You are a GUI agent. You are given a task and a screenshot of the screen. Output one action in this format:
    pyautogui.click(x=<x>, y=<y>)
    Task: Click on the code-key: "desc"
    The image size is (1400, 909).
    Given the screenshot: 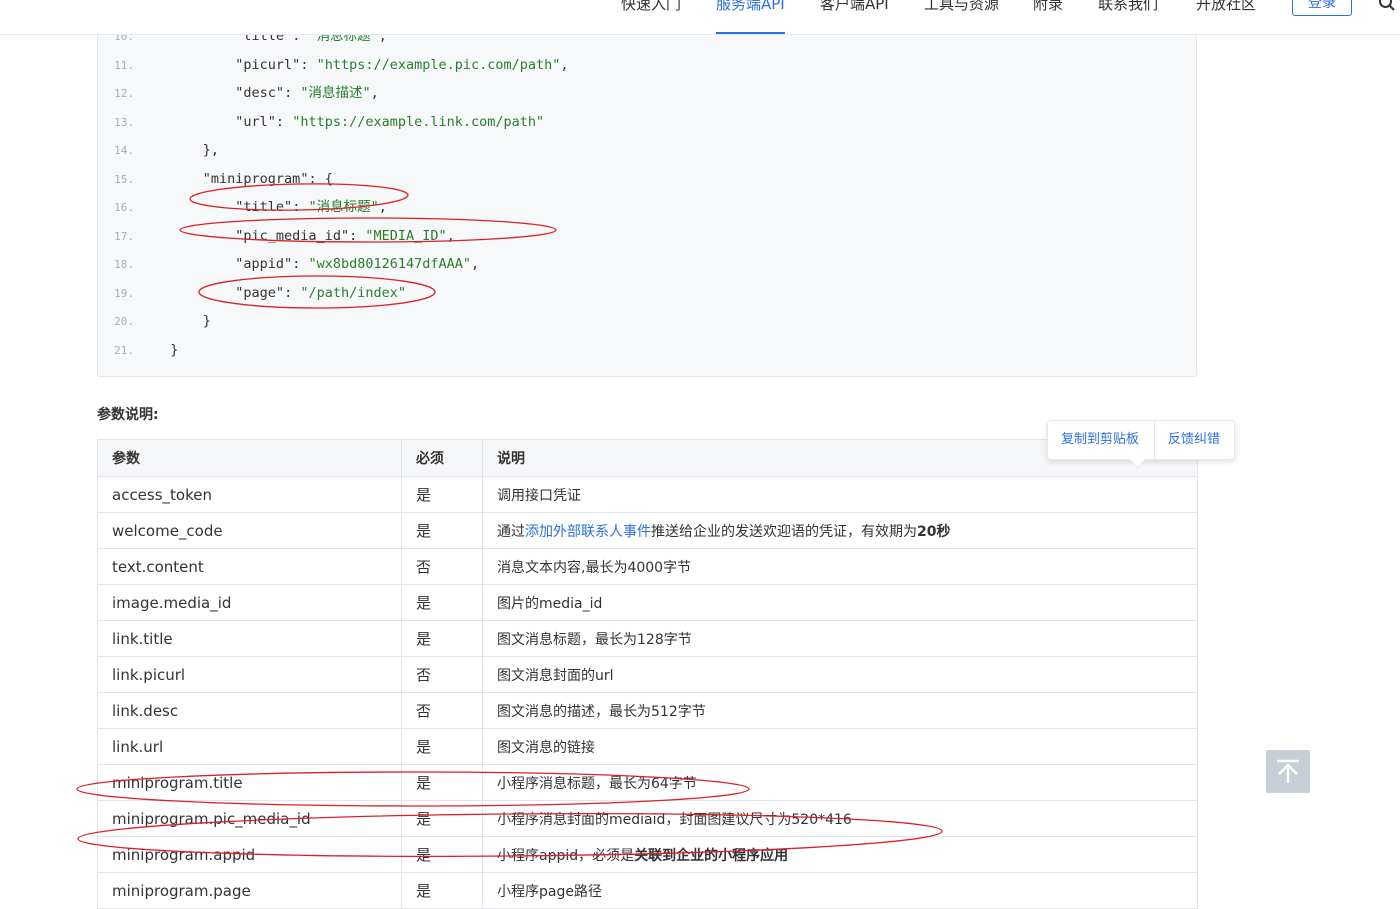 What is the action you would take?
    pyautogui.click(x=260, y=93)
    